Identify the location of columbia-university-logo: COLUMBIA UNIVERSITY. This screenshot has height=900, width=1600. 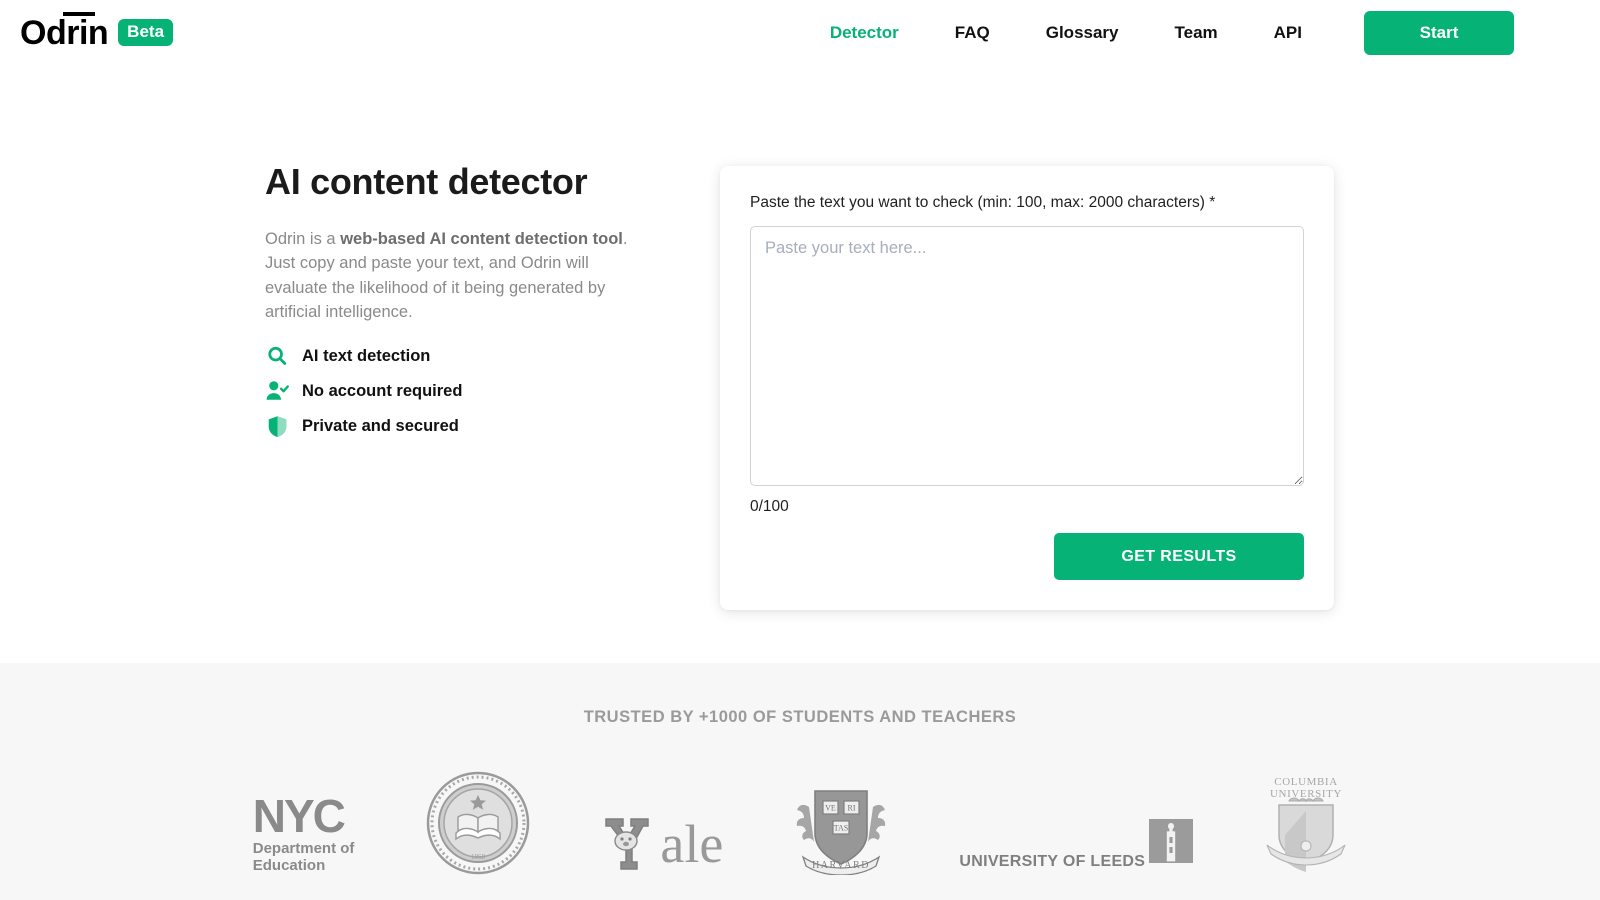
(1306, 823).